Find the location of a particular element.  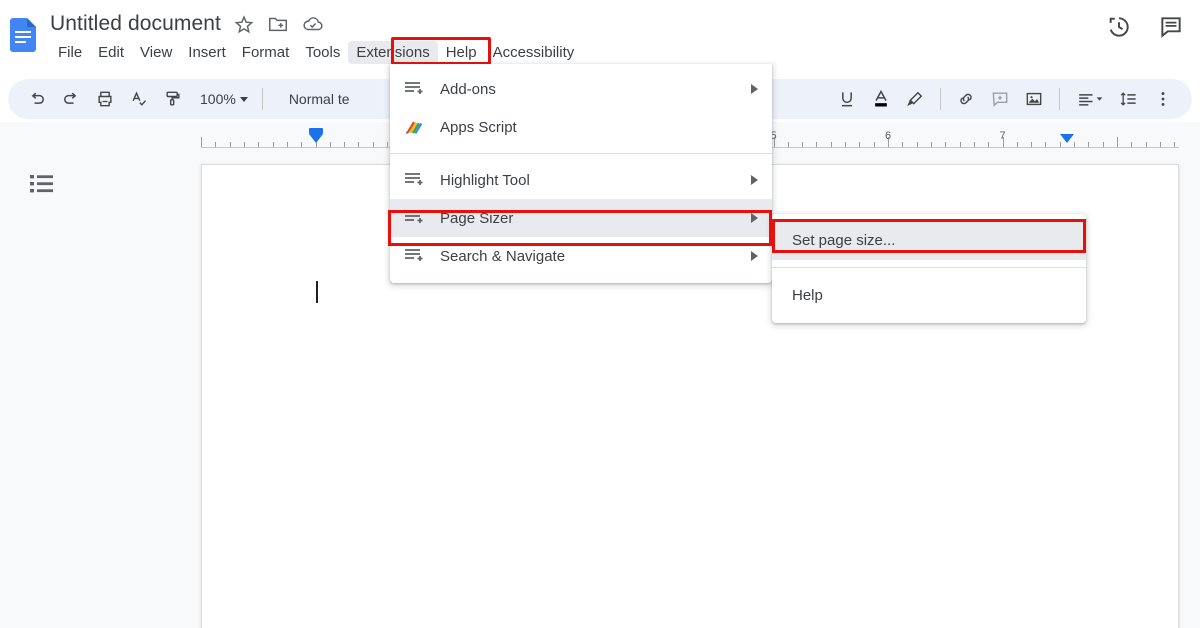

comment-history-icon is located at coordinates (1171, 27).